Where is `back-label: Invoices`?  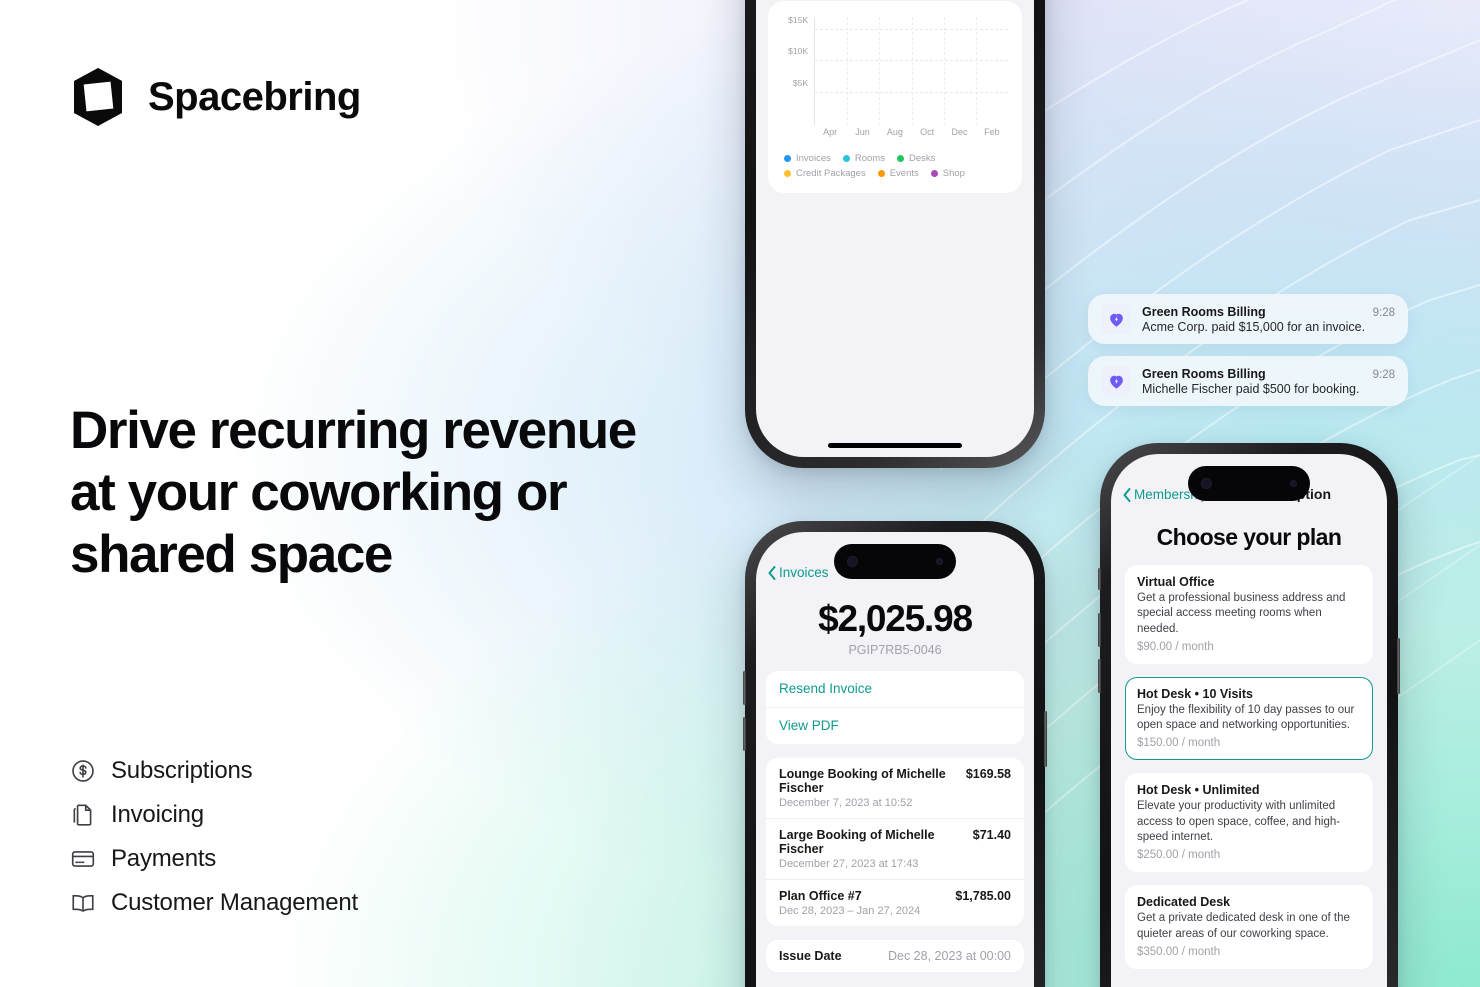 back-label: Invoices is located at coordinates (804, 572).